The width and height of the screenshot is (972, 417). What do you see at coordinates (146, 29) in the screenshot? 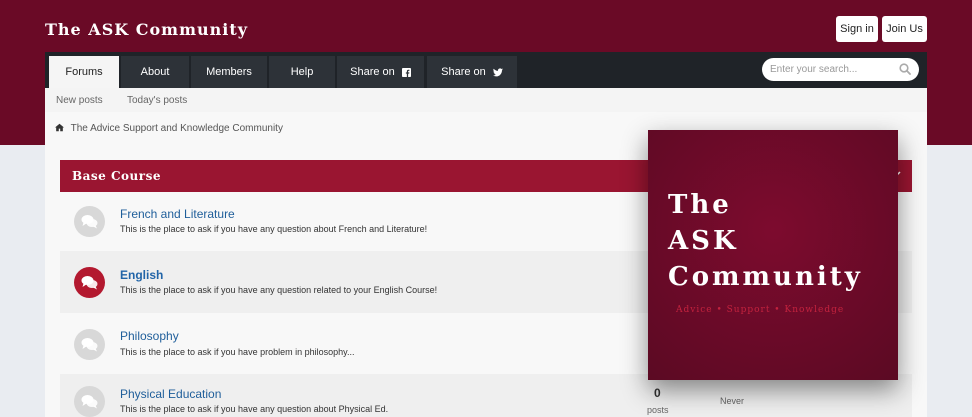
I see `site-title: The ASK Community` at bounding box center [146, 29].